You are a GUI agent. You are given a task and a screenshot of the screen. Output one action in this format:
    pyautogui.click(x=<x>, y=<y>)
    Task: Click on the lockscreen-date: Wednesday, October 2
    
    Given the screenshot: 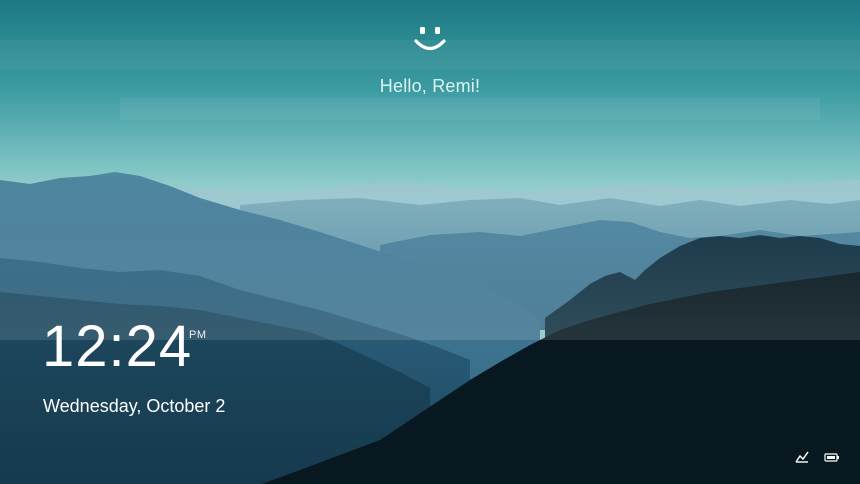 What is the action you would take?
    pyautogui.click(x=134, y=406)
    